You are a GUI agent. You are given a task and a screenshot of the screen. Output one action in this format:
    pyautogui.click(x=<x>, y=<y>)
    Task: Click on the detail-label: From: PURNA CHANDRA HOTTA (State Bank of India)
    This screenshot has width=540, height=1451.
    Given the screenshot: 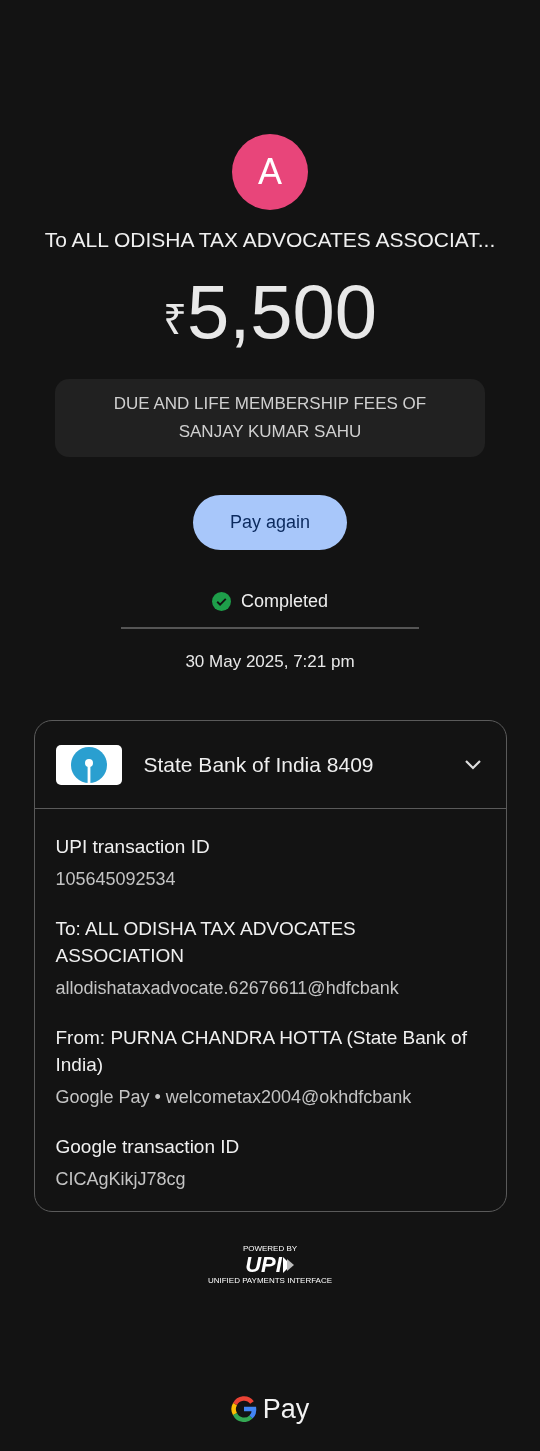 What is the action you would take?
    pyautogui.click(x=261, y=1051)
    